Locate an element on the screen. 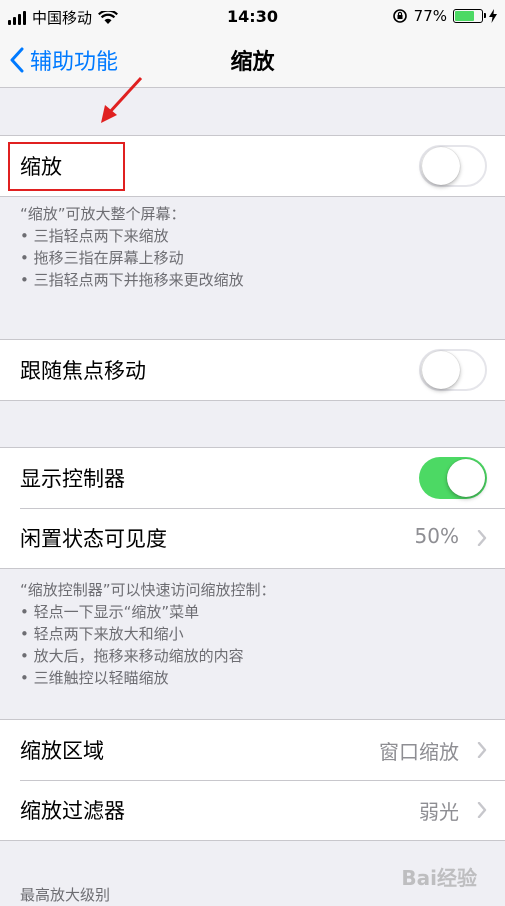  charging-icon is located at coordinates (493, 16).